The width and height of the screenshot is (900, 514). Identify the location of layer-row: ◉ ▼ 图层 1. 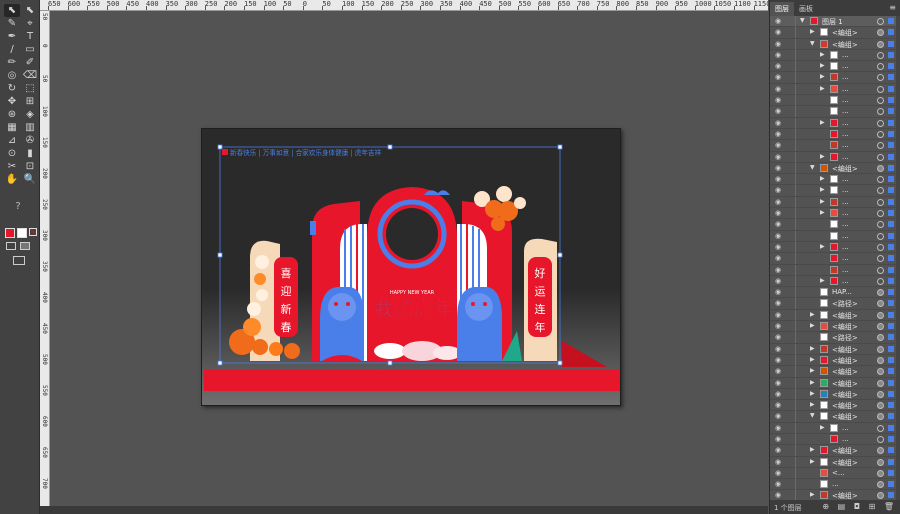
(835, 22).